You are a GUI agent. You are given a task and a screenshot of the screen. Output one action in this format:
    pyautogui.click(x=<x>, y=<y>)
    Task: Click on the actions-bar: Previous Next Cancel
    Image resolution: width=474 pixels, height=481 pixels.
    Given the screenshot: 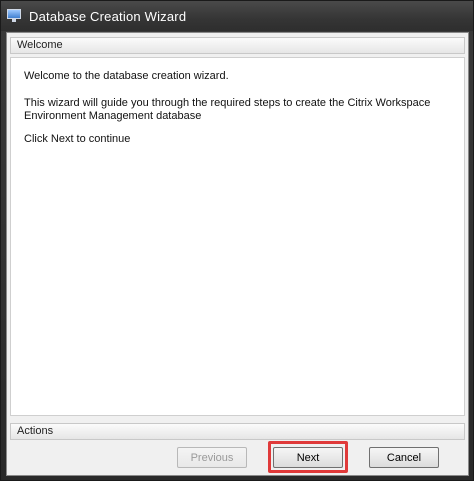 What is the action you would take?
    pyautogui.click(x=237, y=457)
    